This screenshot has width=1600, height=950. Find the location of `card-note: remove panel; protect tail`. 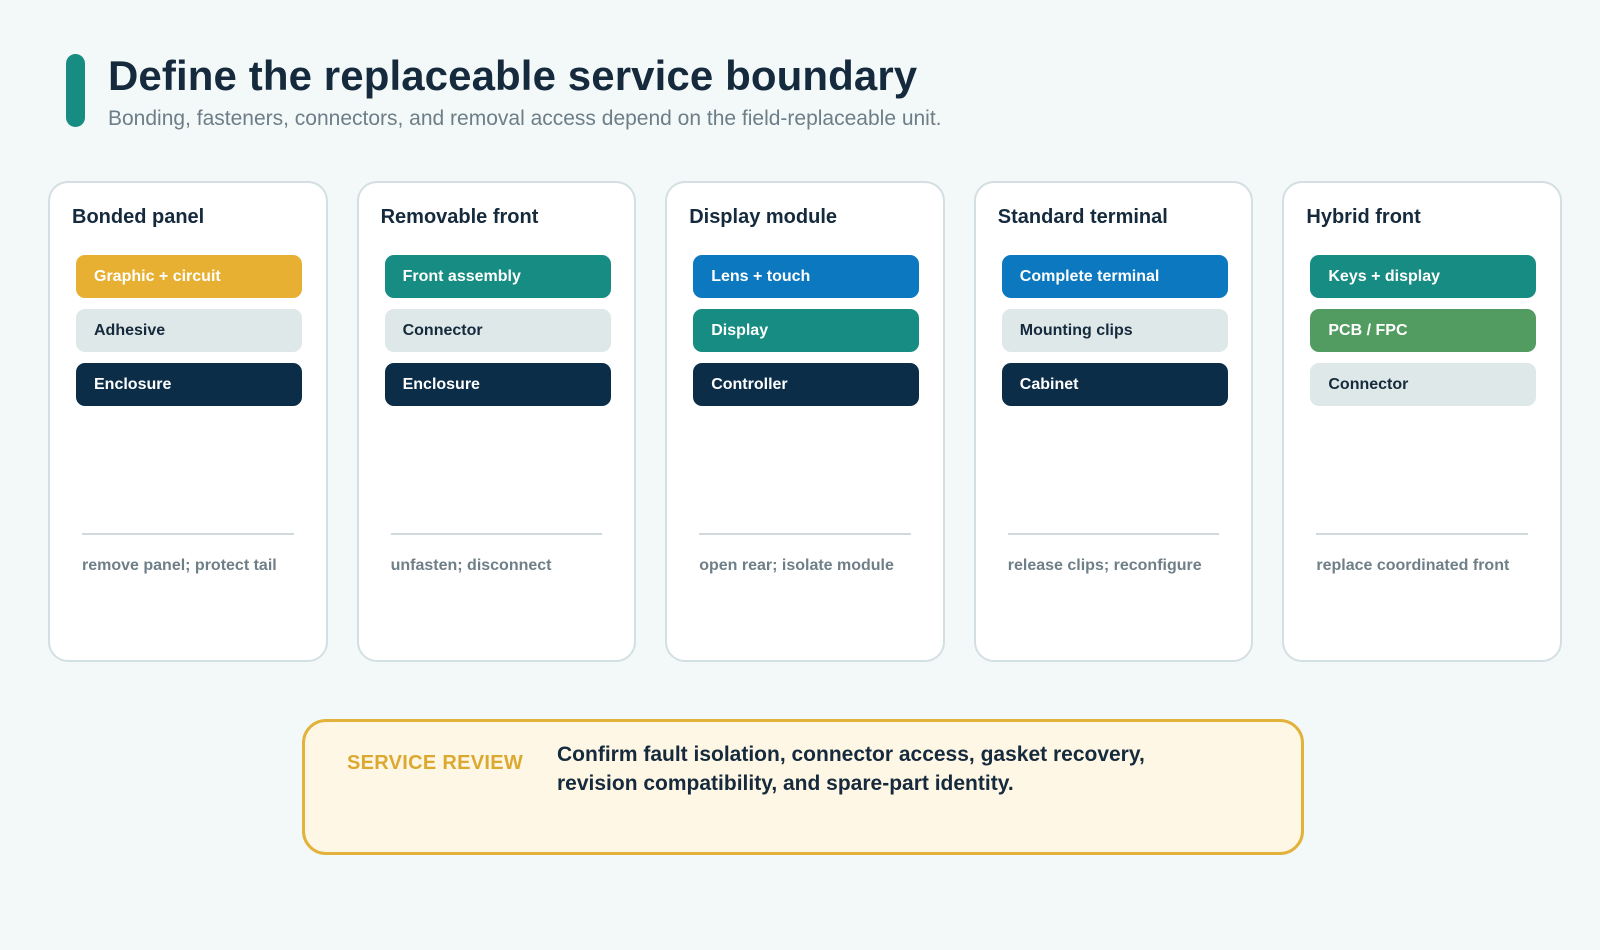

card-note: remove panel; protect tail is located at coordinates (179, 565).